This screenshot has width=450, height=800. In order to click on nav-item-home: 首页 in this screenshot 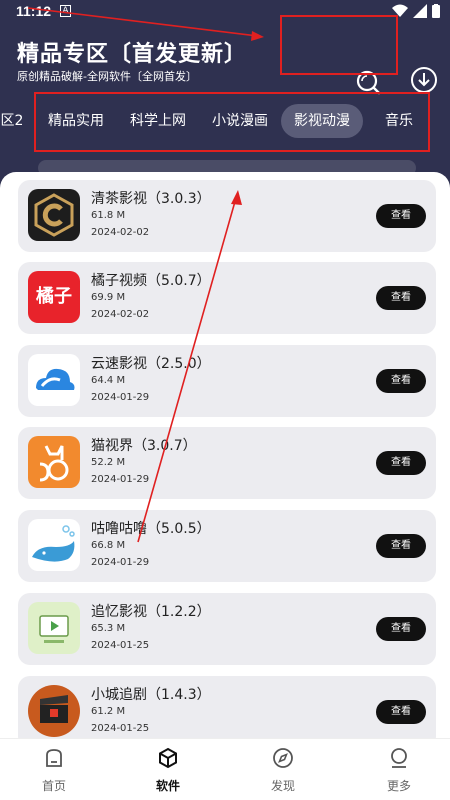, I will do `click(54, 770)`.